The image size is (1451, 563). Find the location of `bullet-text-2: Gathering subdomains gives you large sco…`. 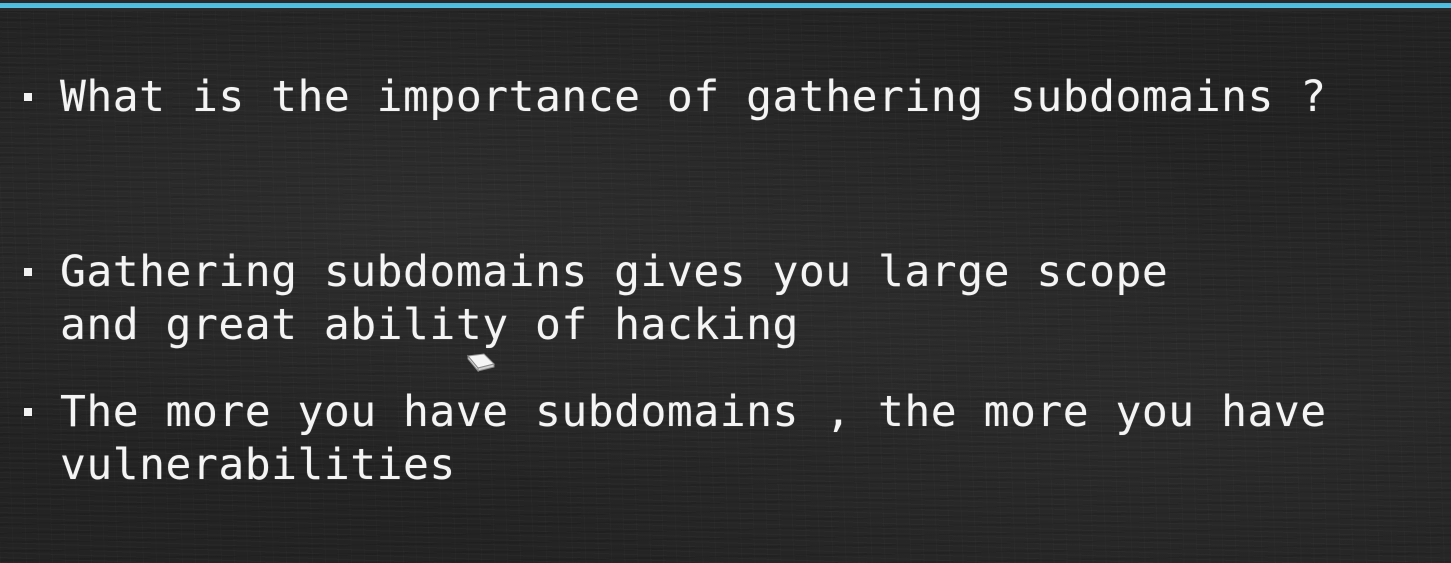

bullet-text-2: Gathering subdomains gives you large sco… is located at coordinates (614, 298).